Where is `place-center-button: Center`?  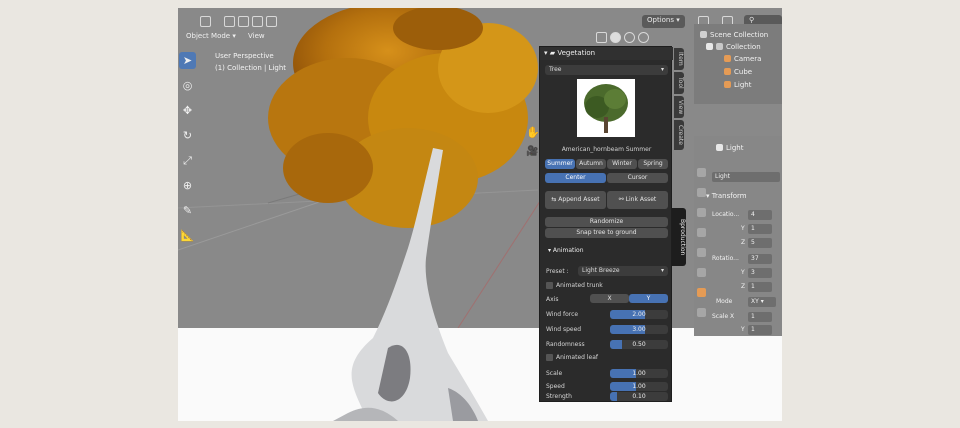 place-center-button: Center is located at coordinates (575, 178).